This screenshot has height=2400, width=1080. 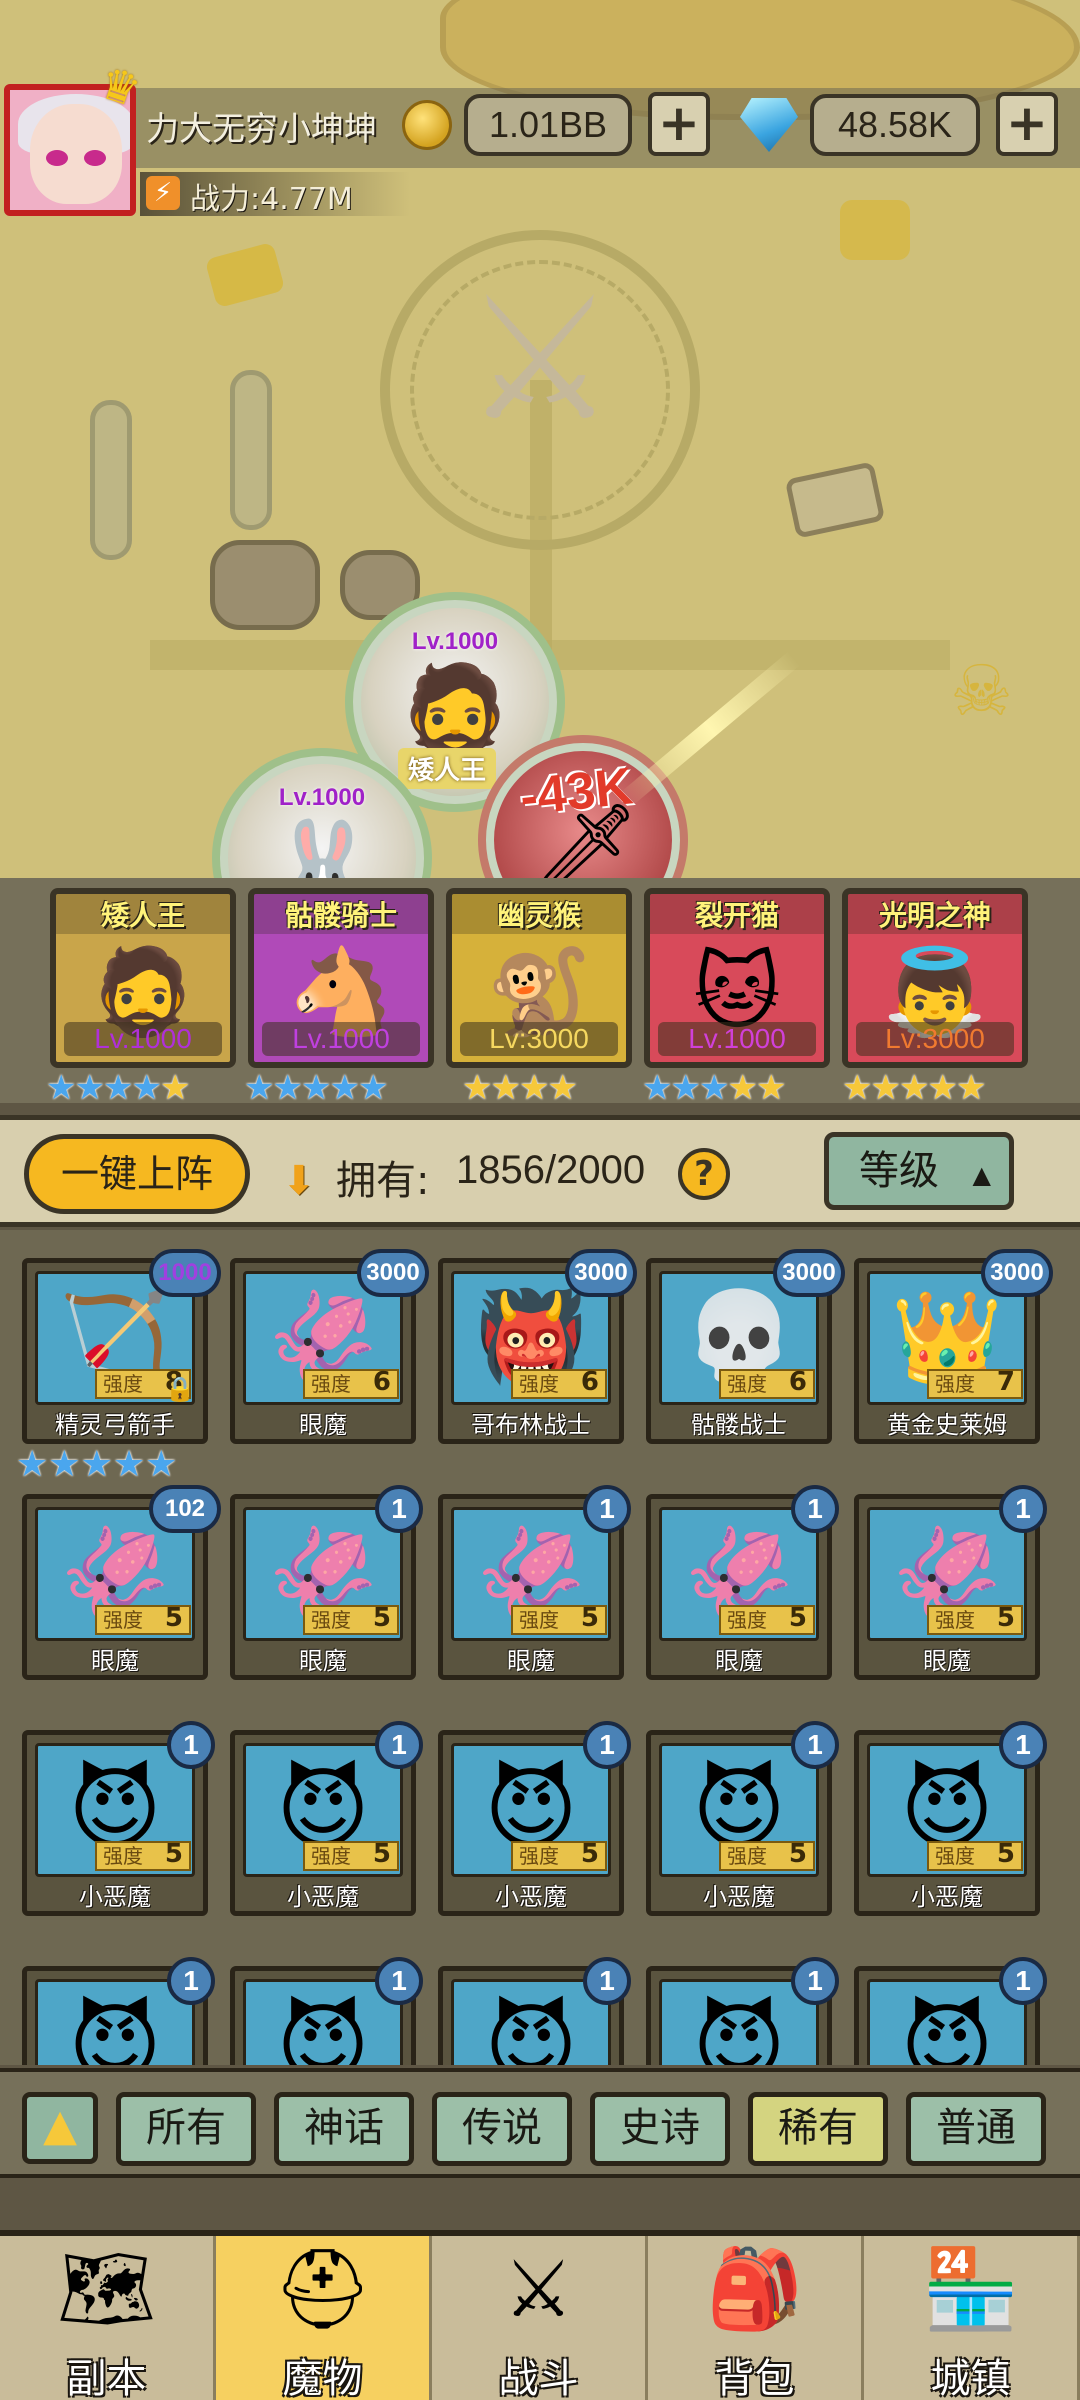 What do you see at coordinates (745, 1346) in the screenshot?
I see `monster-card: 💀 强度 6 骷髅战士 3000` at bounding box center [745, 1346].